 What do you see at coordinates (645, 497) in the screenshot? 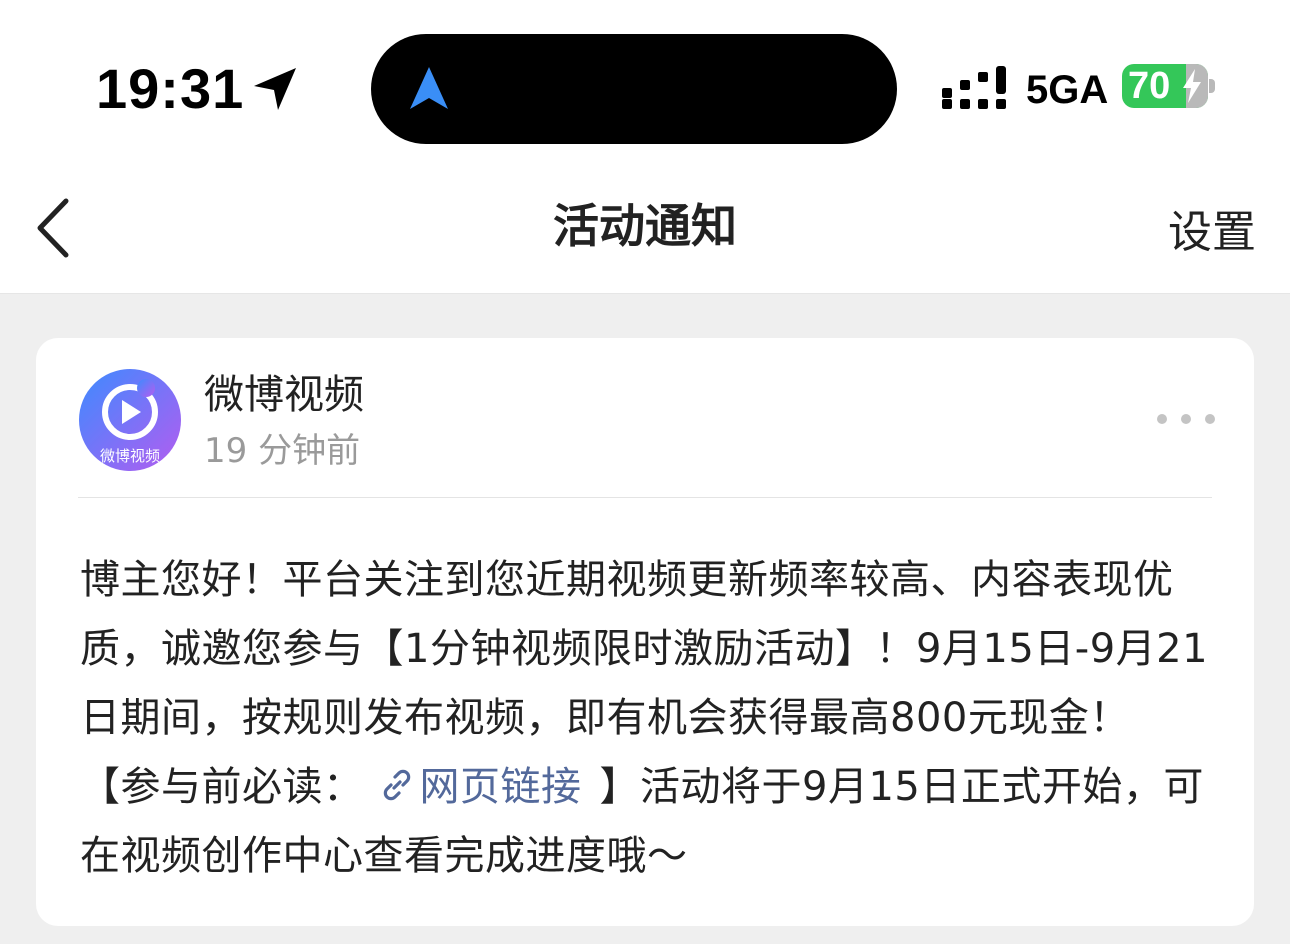
I see `divider` at bounding box center [645, 497].